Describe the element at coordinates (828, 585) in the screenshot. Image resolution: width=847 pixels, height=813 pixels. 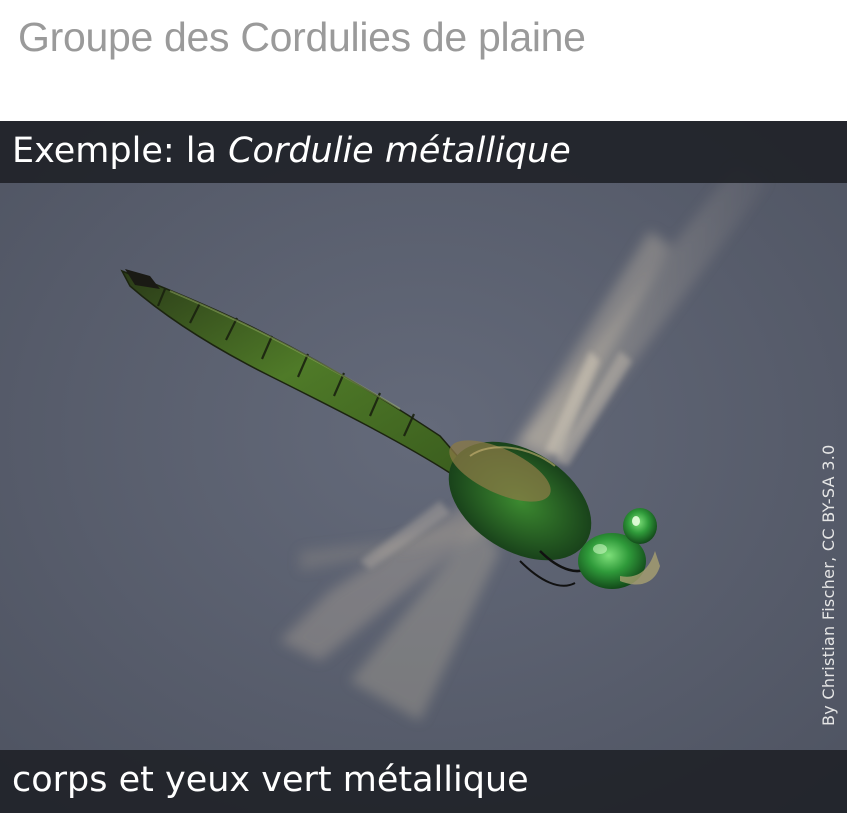
I see `photo-credit: By Christian Fischer, CC BY-SA 3.0` at that location.